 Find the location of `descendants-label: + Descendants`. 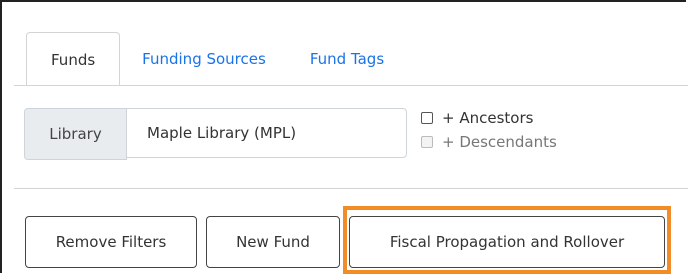

descendants-label: + Descendants is located at coordinates (499, 142).